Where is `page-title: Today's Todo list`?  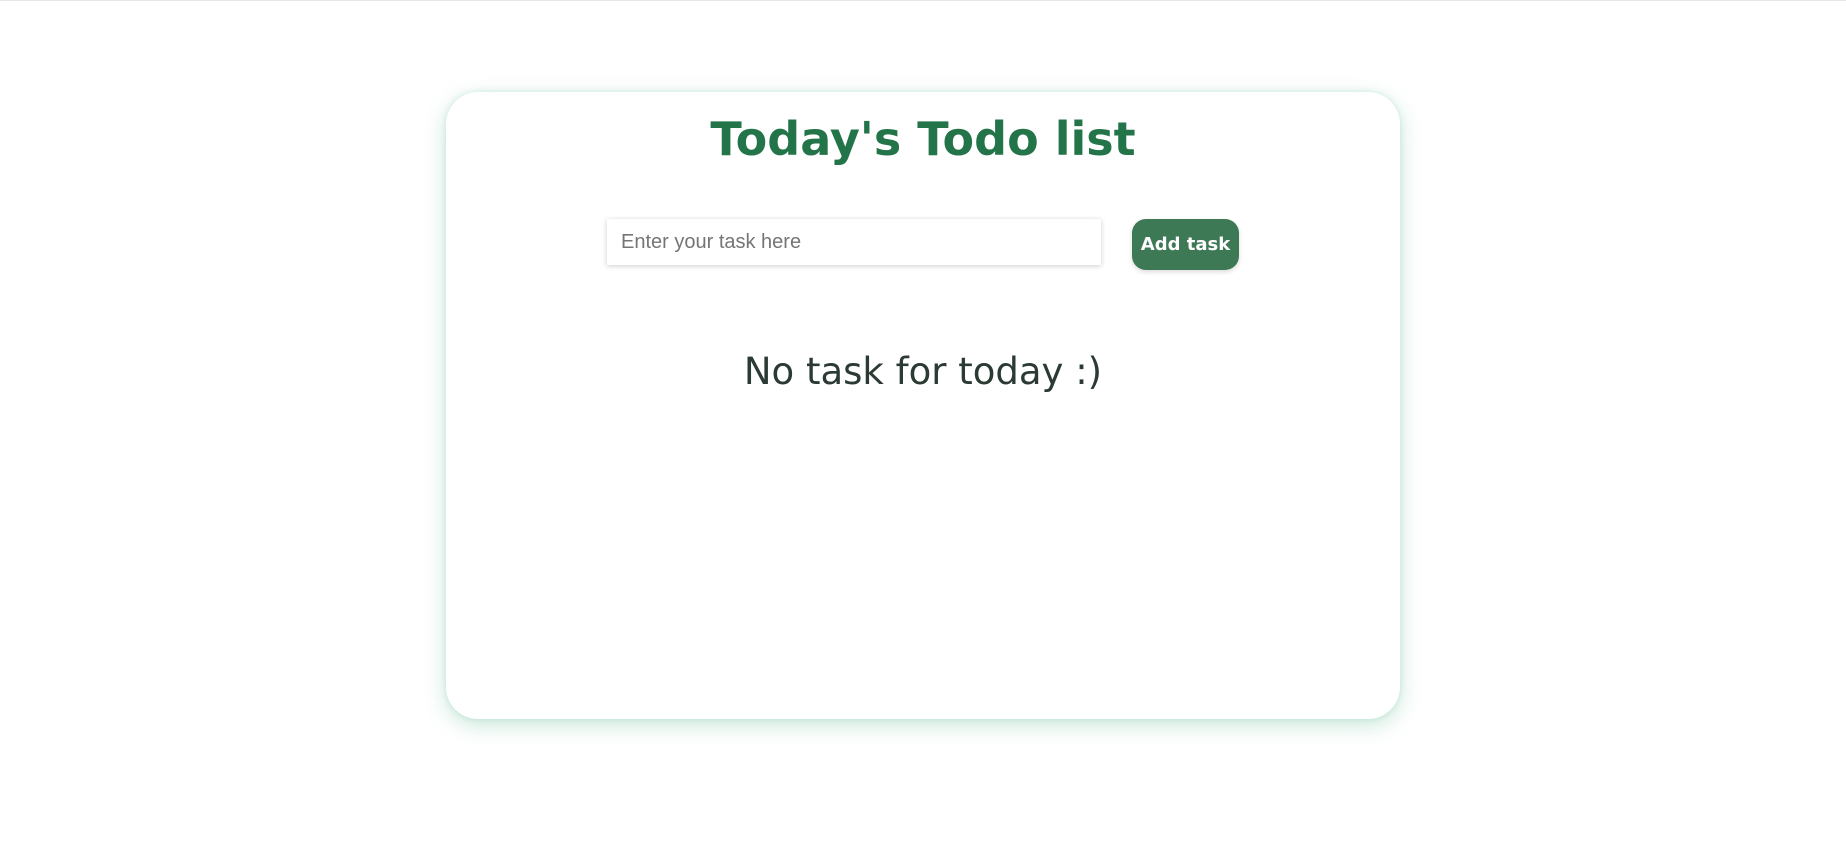
page-title: Today's Todo list is located at coordinates (923, 139).